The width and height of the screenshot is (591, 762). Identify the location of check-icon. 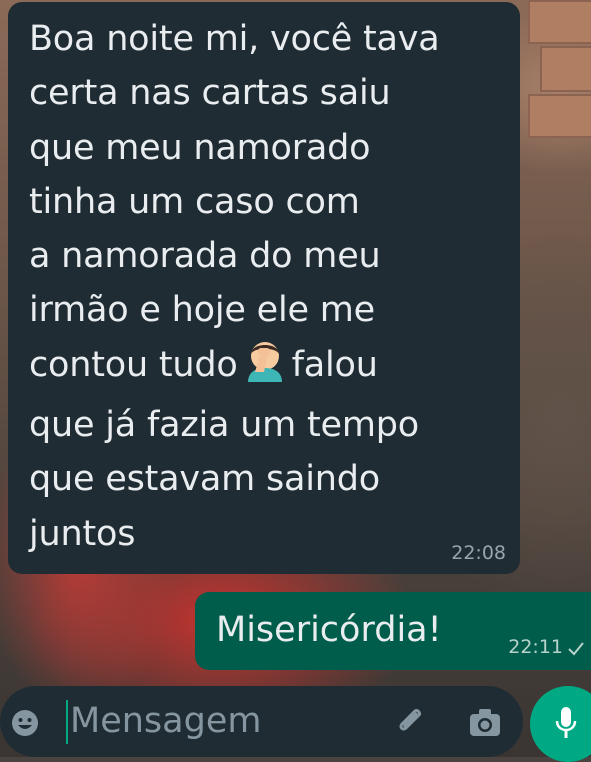
(576, 649).